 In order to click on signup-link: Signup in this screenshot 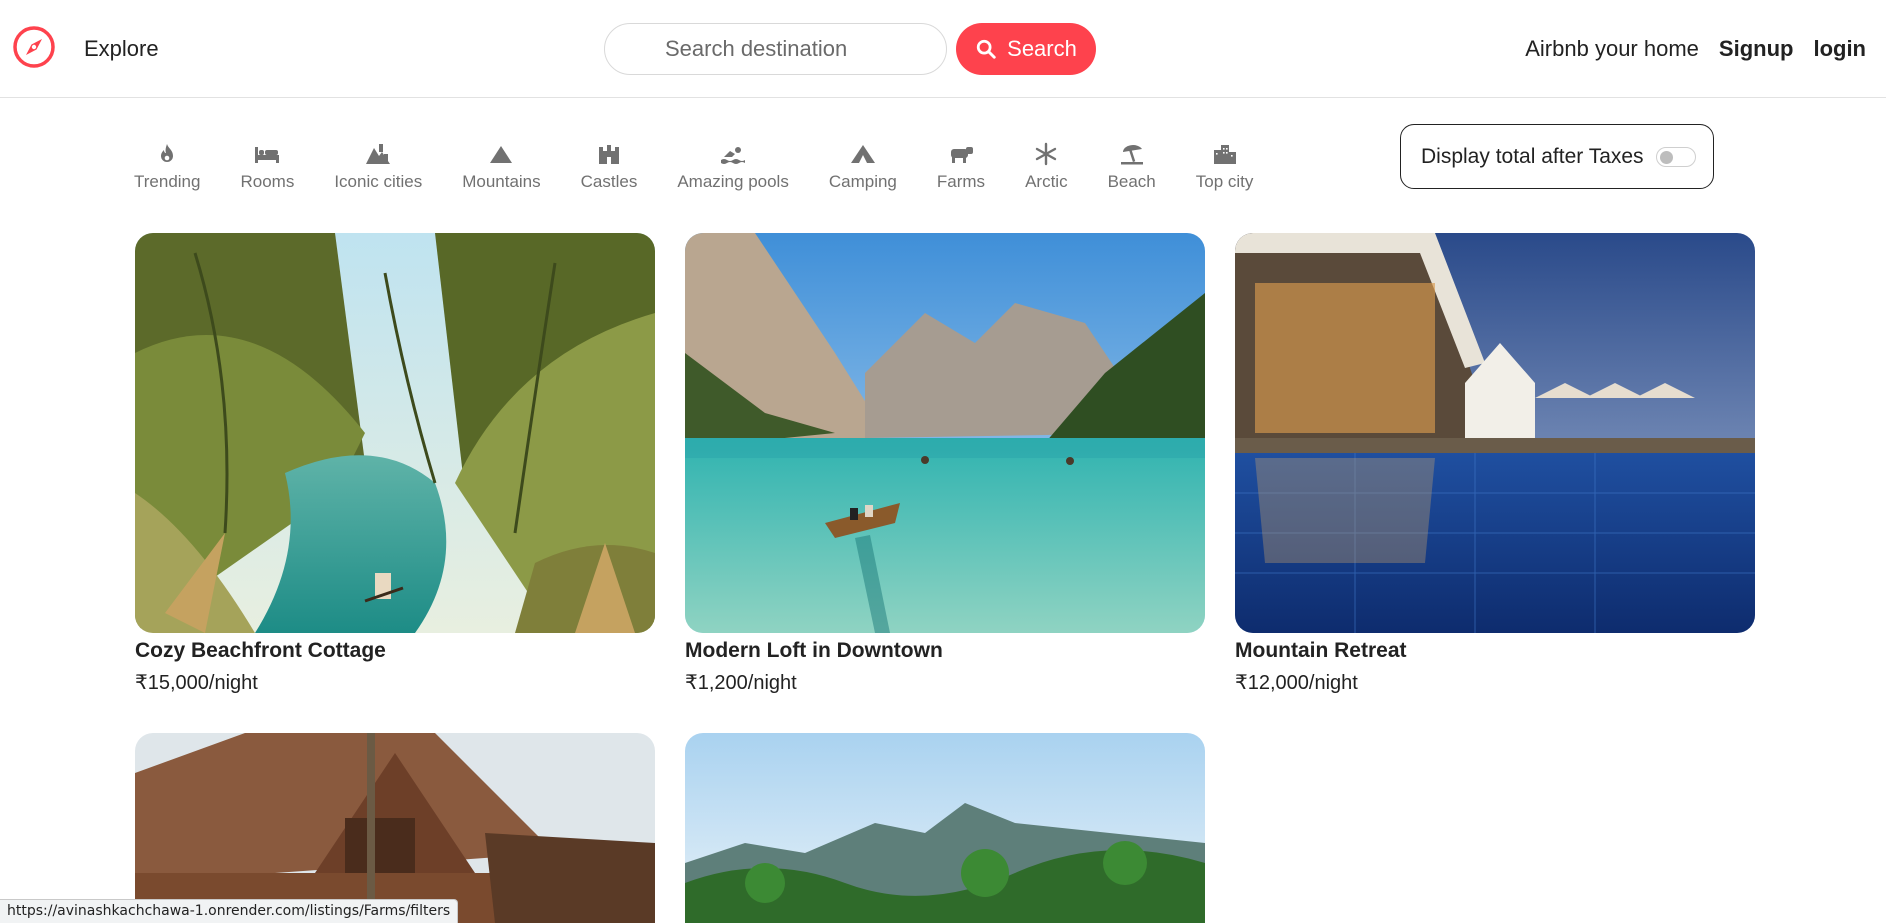, I will do `click(1756, 49)`.